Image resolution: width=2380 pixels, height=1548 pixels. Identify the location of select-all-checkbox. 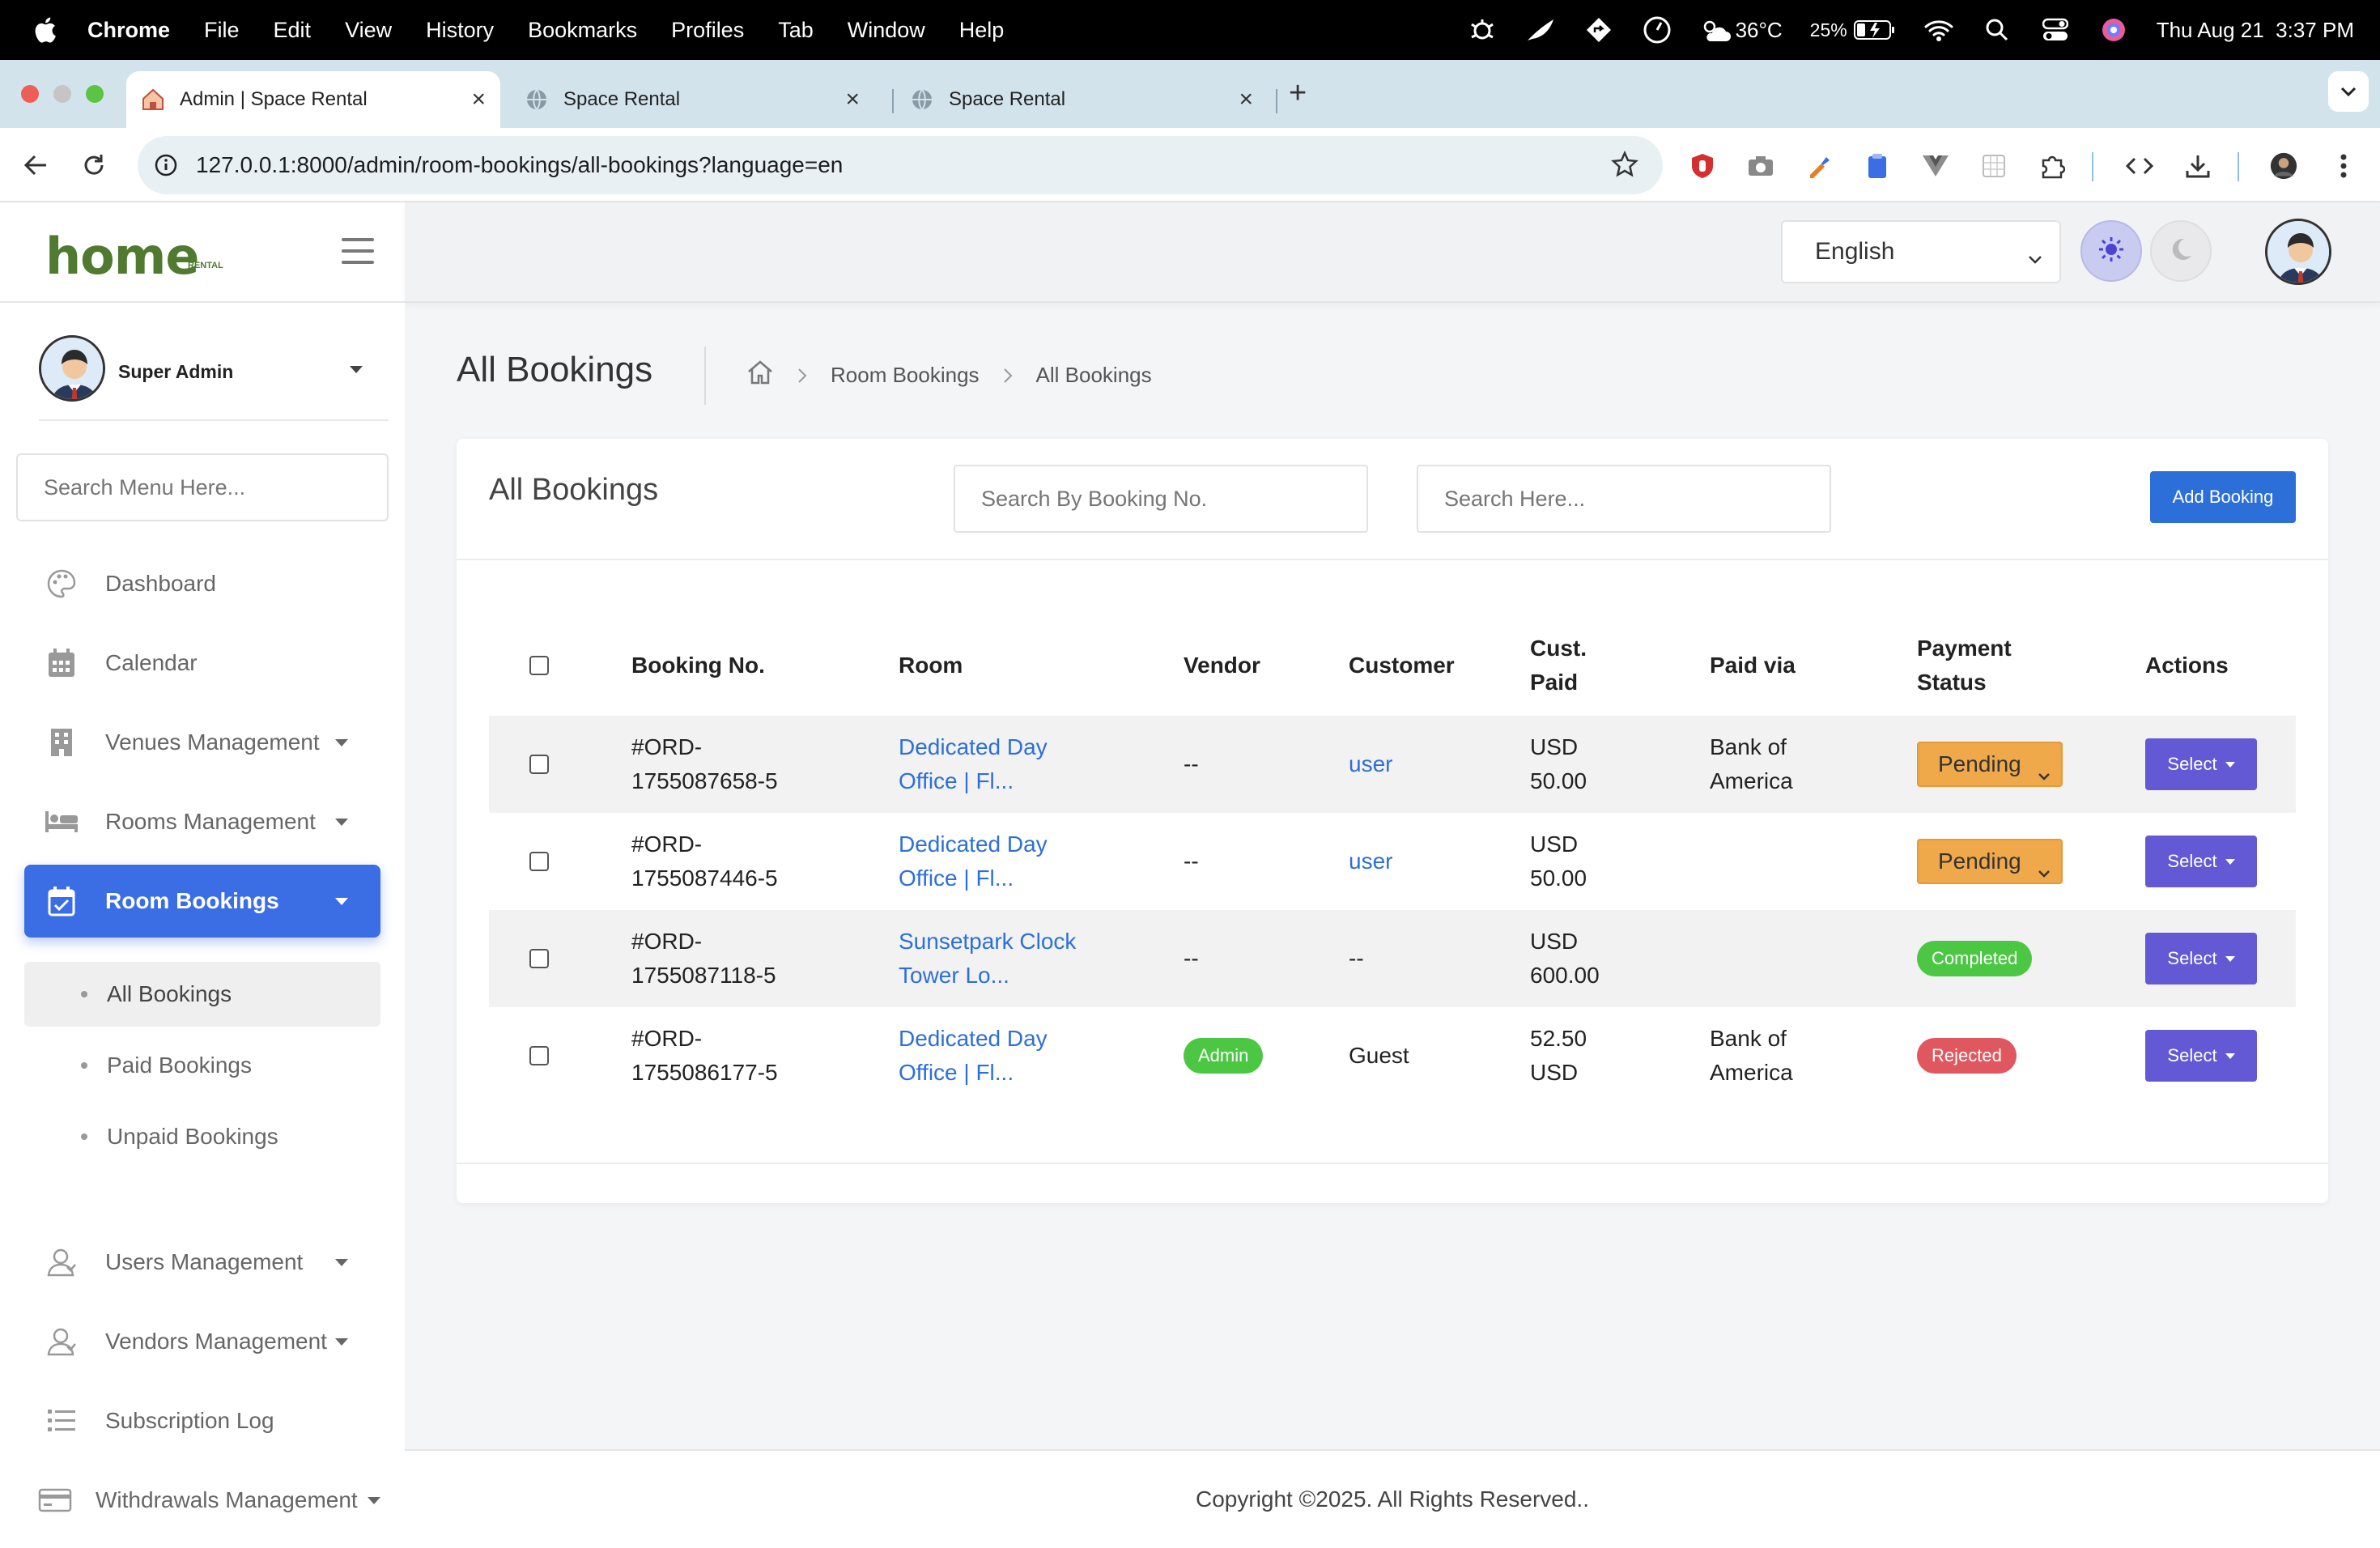
(539, 665).